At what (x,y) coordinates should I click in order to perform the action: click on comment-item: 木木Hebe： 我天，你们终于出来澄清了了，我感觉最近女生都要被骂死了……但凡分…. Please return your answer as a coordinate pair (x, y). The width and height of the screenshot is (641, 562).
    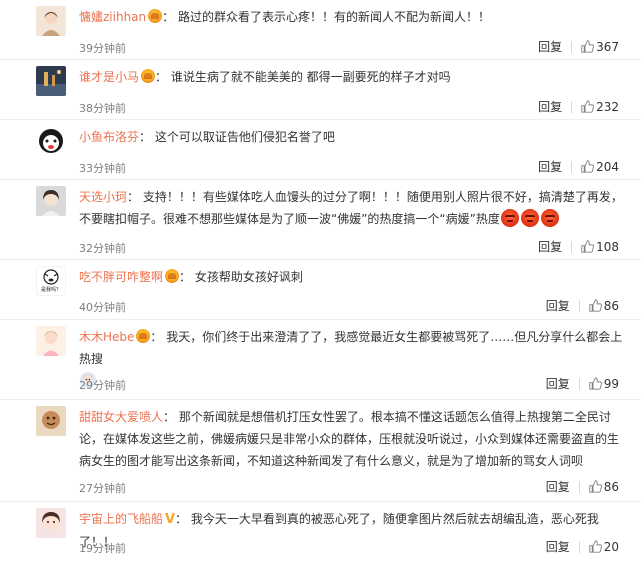
    Looking at the image, I should click on (320, 360).